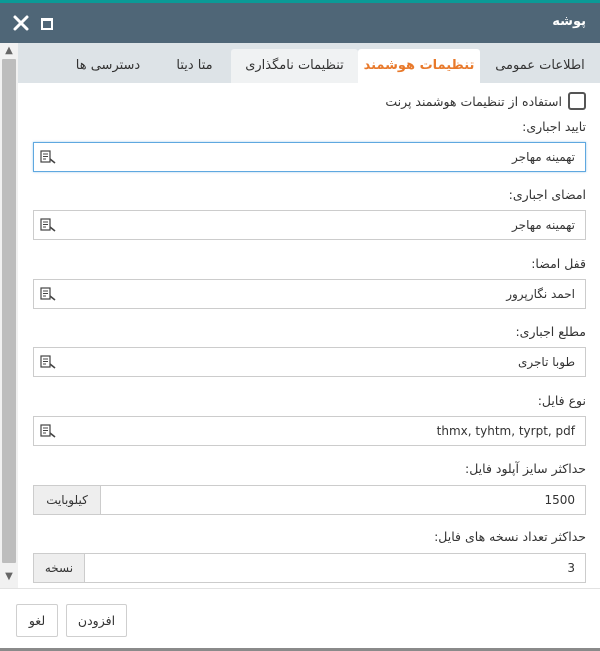  Describe the element at coordinates (108, 66) in the screenshot. I see `tab-access: دسترسی ها` at that location.